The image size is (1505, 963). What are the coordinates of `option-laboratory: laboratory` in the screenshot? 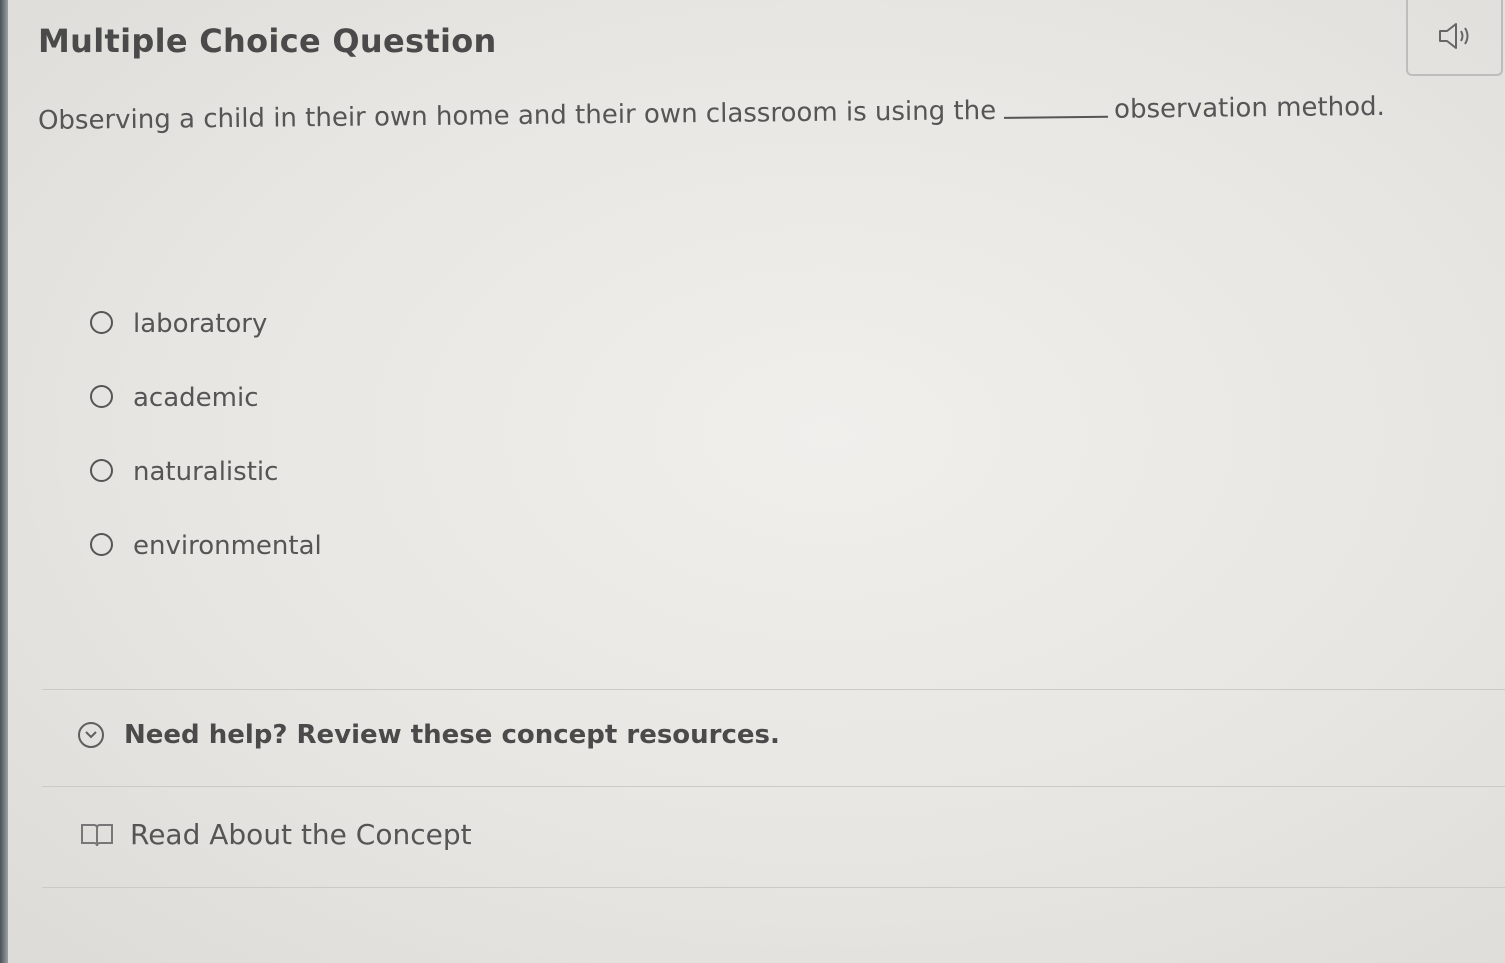 It's located at (206, 331).